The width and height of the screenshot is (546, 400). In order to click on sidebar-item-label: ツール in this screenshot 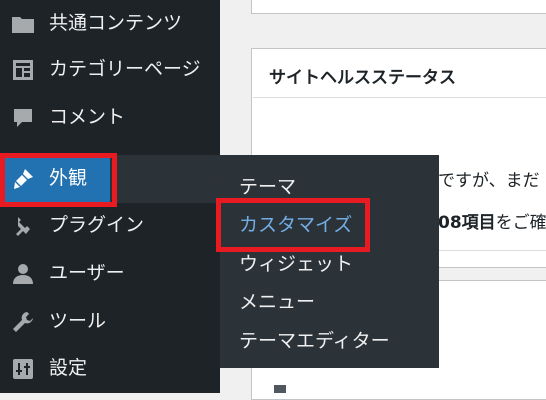, I will do `click(78, 321)`.